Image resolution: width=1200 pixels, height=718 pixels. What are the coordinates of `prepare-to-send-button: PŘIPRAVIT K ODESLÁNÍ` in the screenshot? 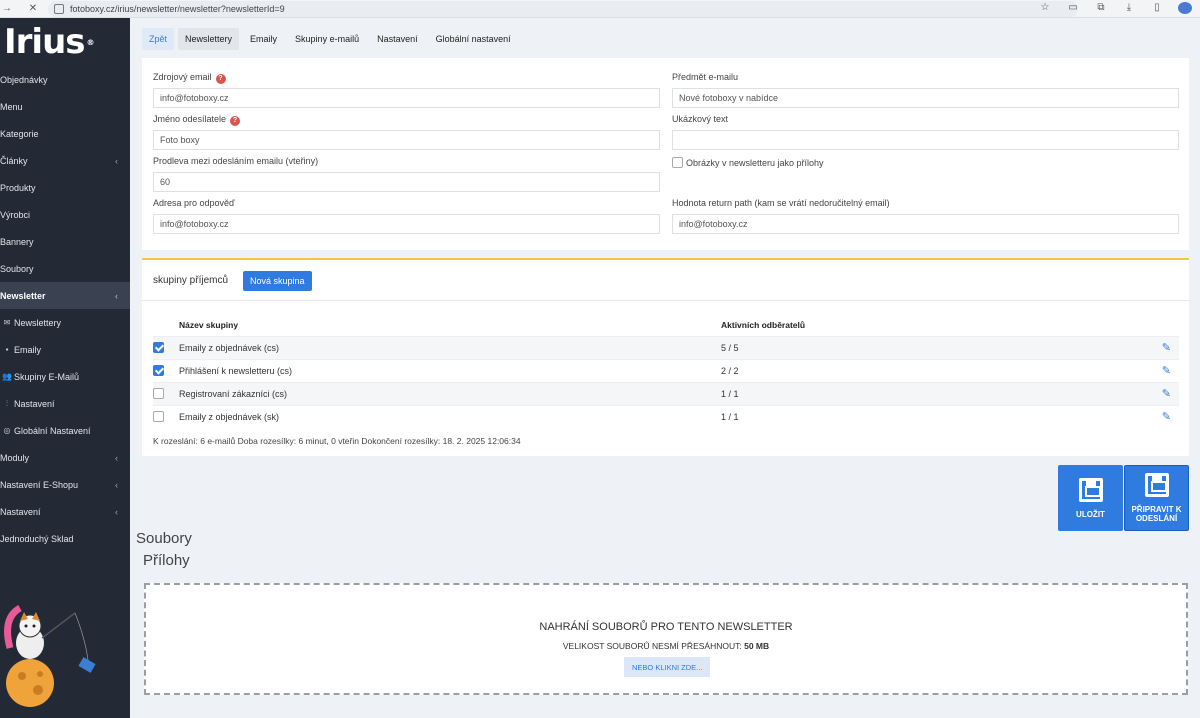 It's located at (1156, 498).